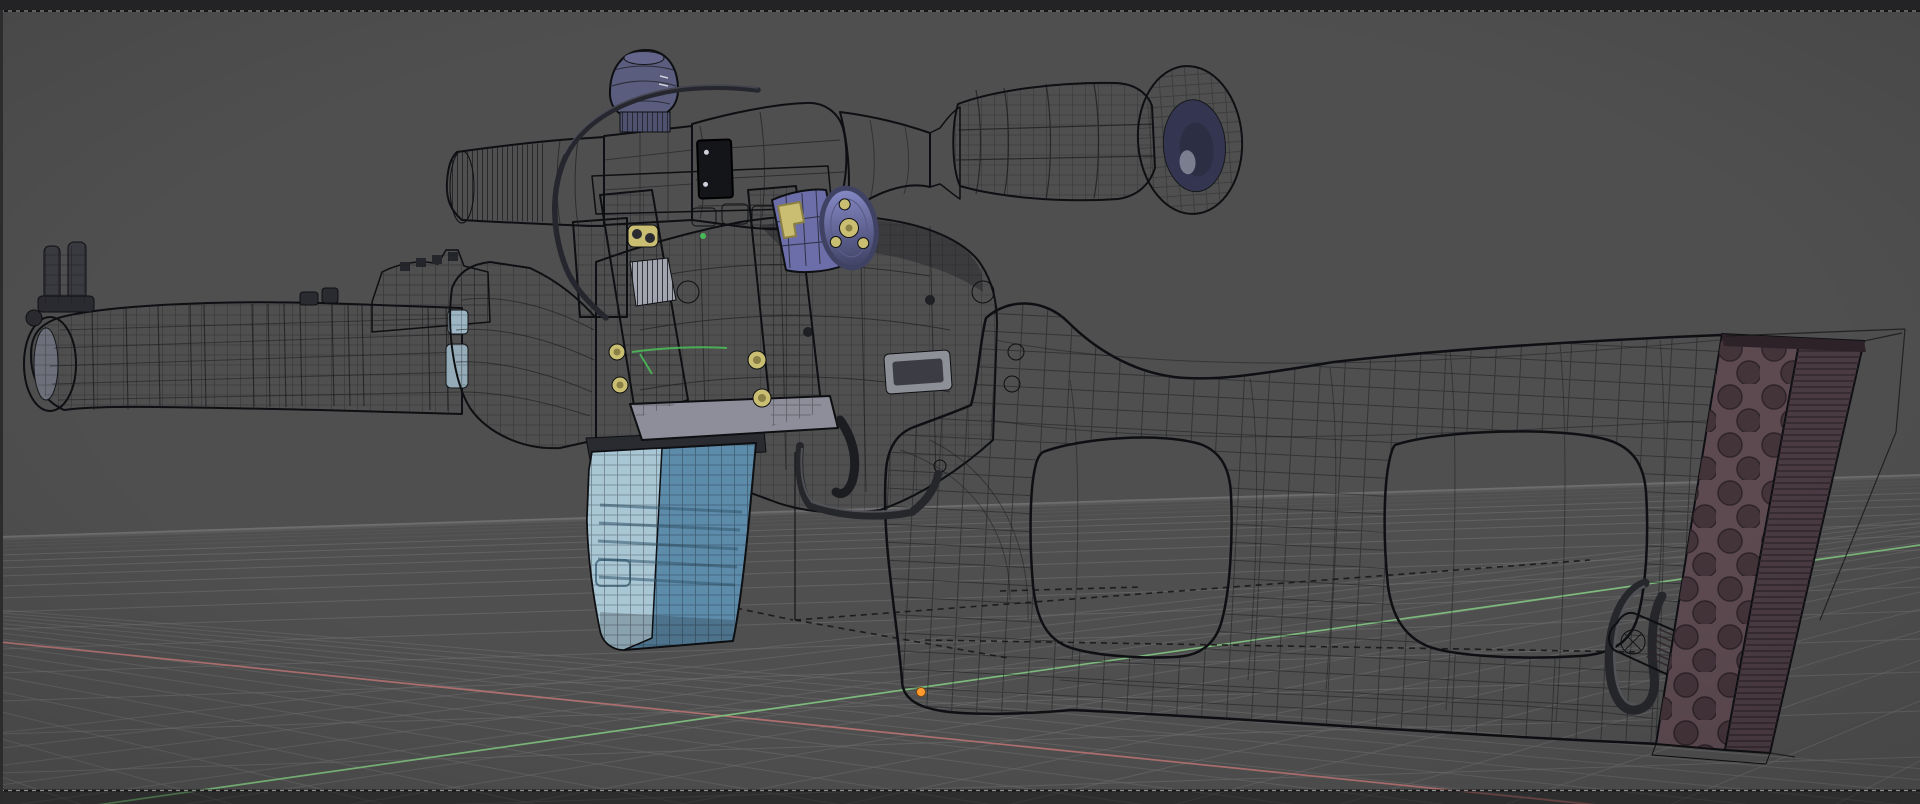  Describe the element at coordinates (1, 407) in the screenshot. I see `left-border` at that location.